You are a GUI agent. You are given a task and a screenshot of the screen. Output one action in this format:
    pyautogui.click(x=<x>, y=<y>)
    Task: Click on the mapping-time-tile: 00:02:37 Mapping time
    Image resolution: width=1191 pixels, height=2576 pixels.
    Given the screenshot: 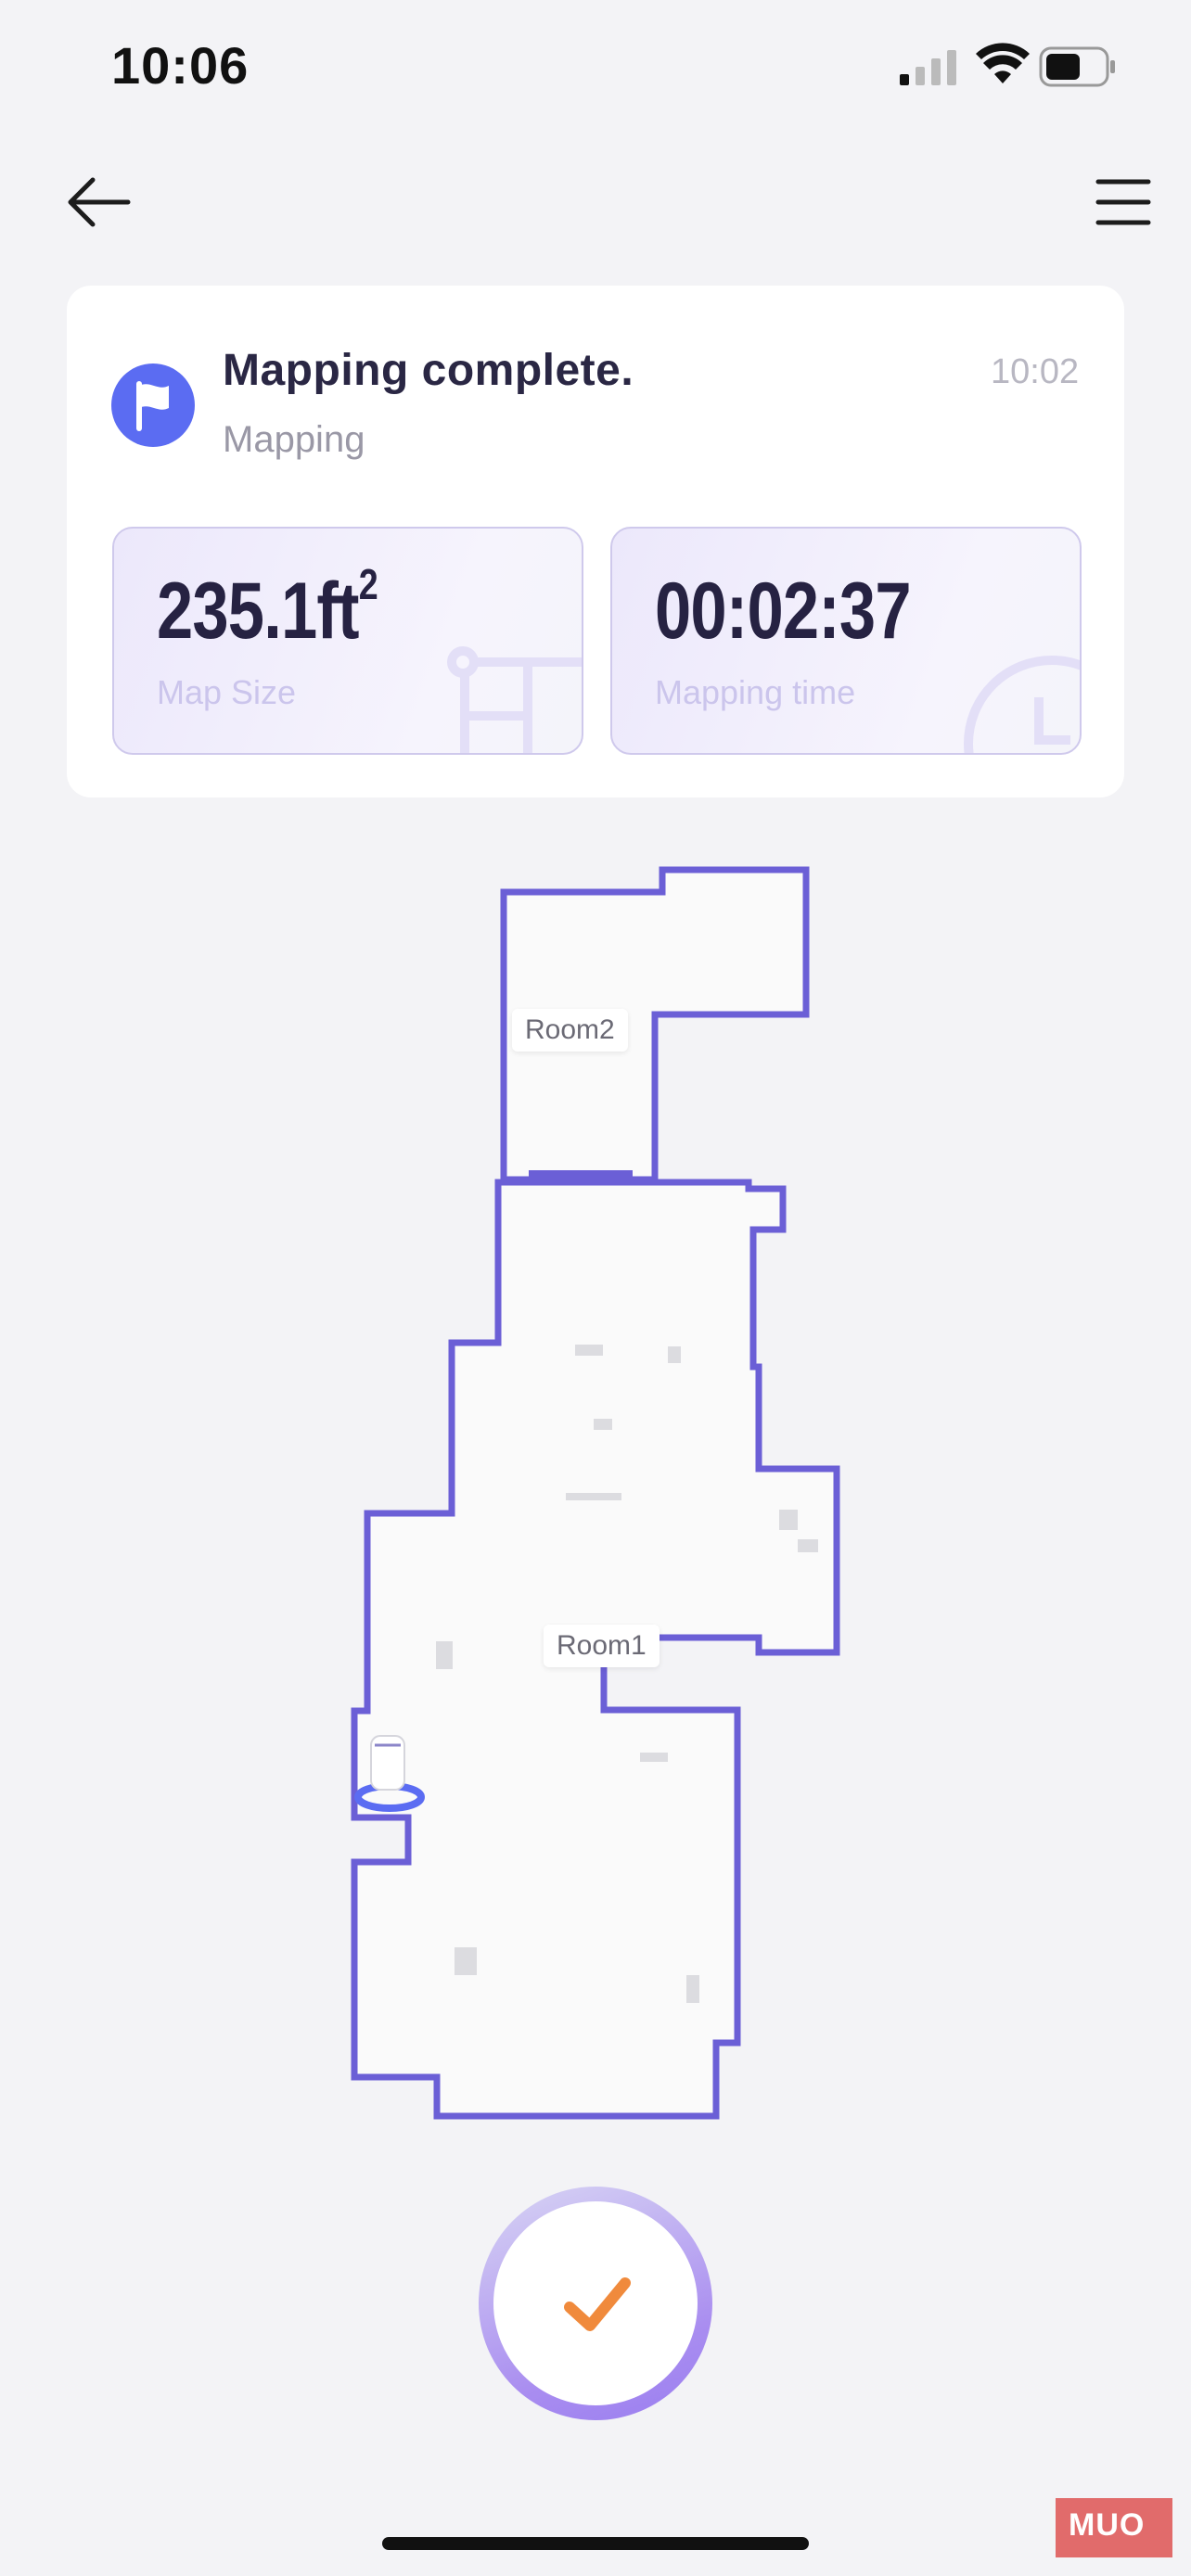 What is the action you would take?
    pyautogui.click(x=846, y=641)
    